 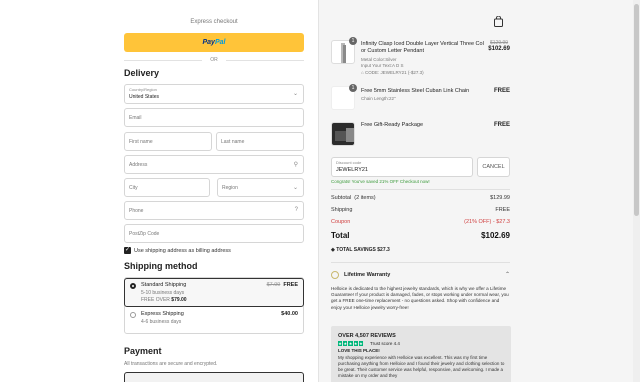 I want to click on billing-checkbox-label: Use shipping address as billing address, so click(x=182, y=251).